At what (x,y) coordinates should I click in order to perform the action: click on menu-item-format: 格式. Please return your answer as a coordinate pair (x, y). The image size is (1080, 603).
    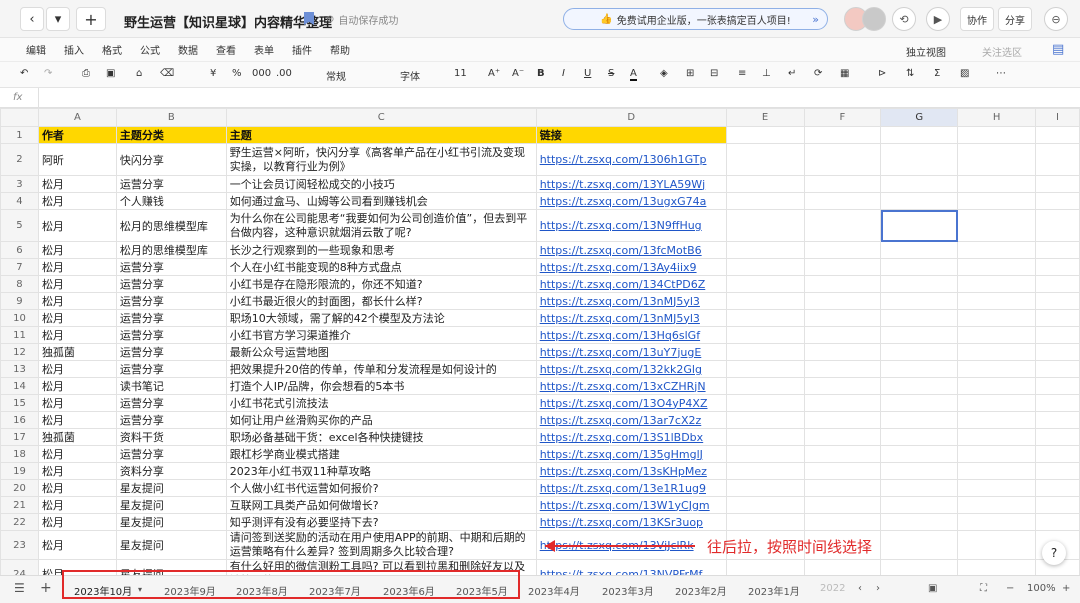
    Looking at the image, I should click on (112, 49).